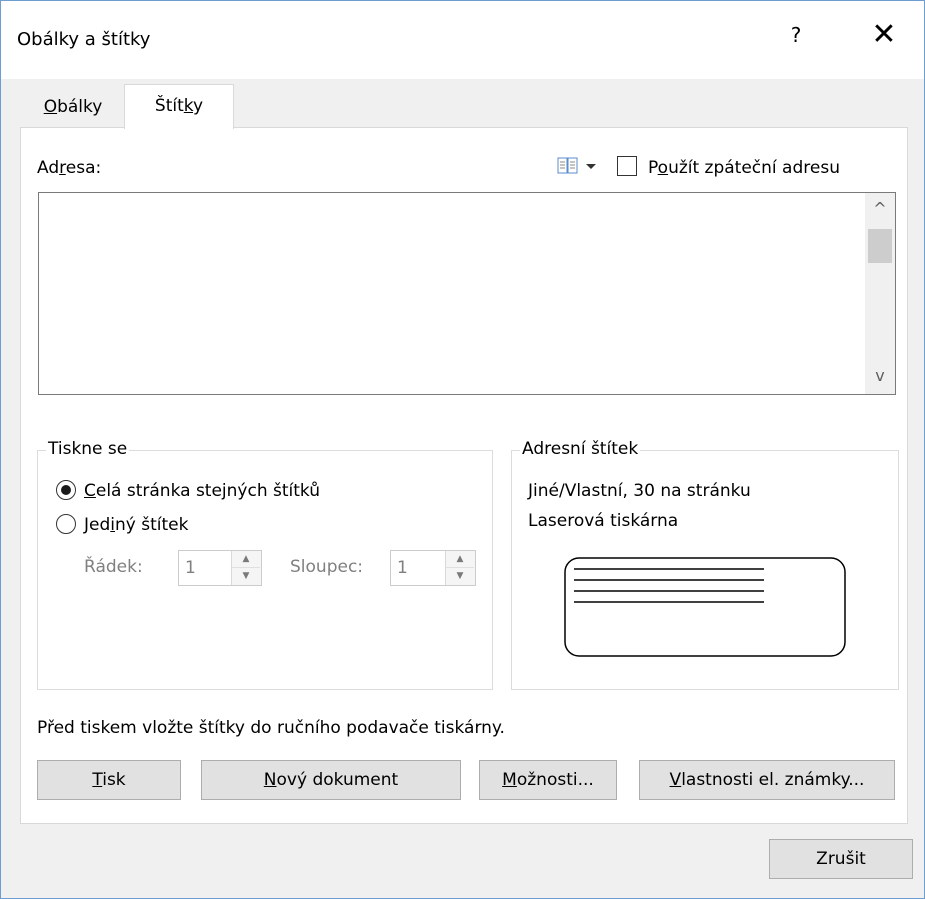  I want to click on tab-envelopes: Obálky, so click(73, 106).